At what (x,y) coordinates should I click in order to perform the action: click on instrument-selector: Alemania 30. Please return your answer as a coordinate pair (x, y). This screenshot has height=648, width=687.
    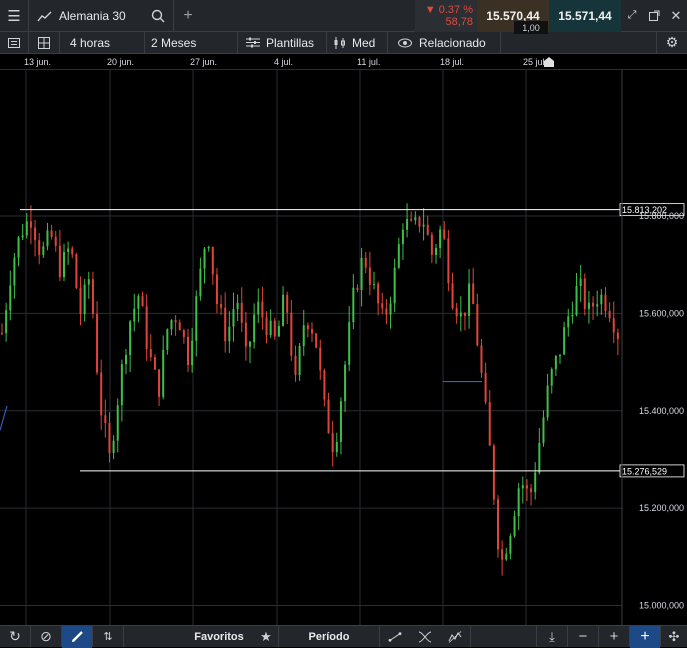
    Looking at the image, I should click on (88, 16).